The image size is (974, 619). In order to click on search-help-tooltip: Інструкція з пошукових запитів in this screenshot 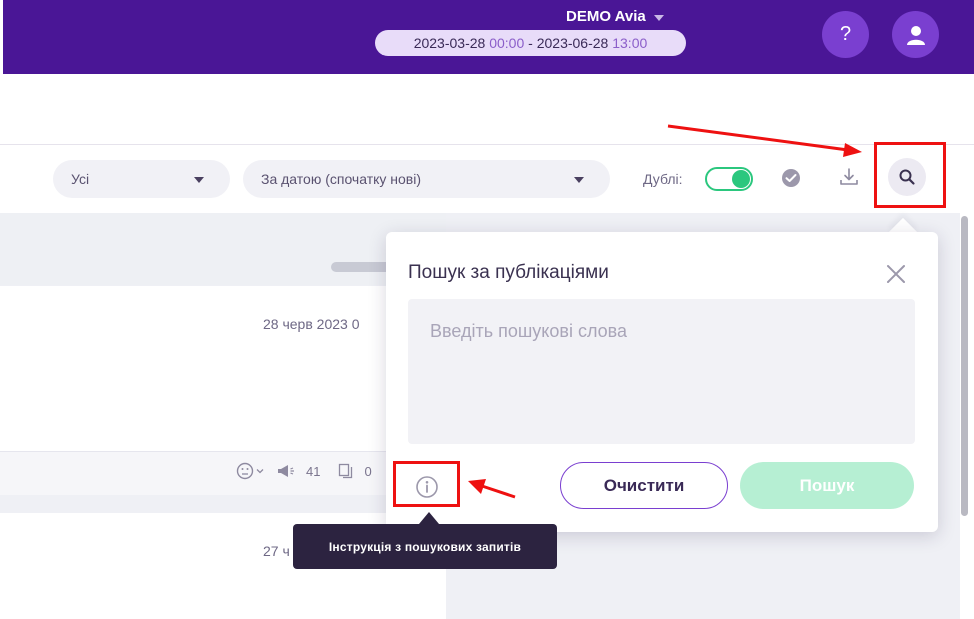, I will do `click(425, 546)`.